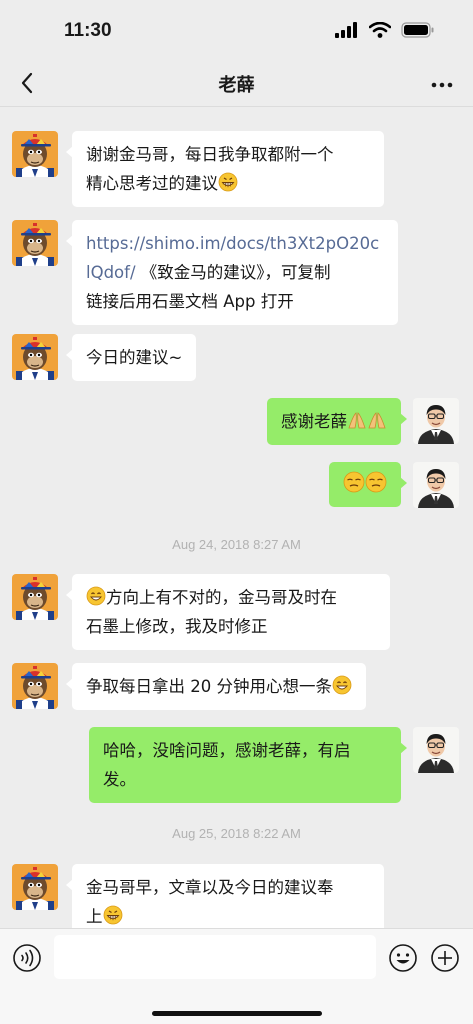 The width and height of the screenshot is (473, 1024). I want to click on message-bubble-self: 哈哈，没啥问题，感谢老薛，有启 发。, so click(248, 765).